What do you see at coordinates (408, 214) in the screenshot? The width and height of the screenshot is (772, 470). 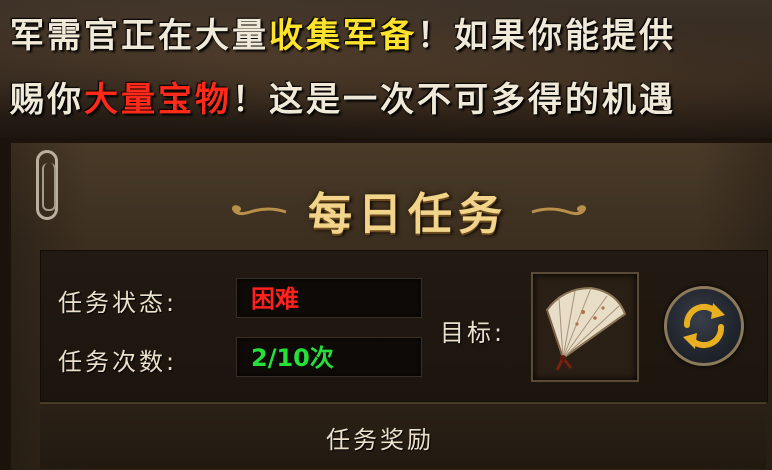 I see `panel-title: 每日任务` at bounding box center [408, 214].